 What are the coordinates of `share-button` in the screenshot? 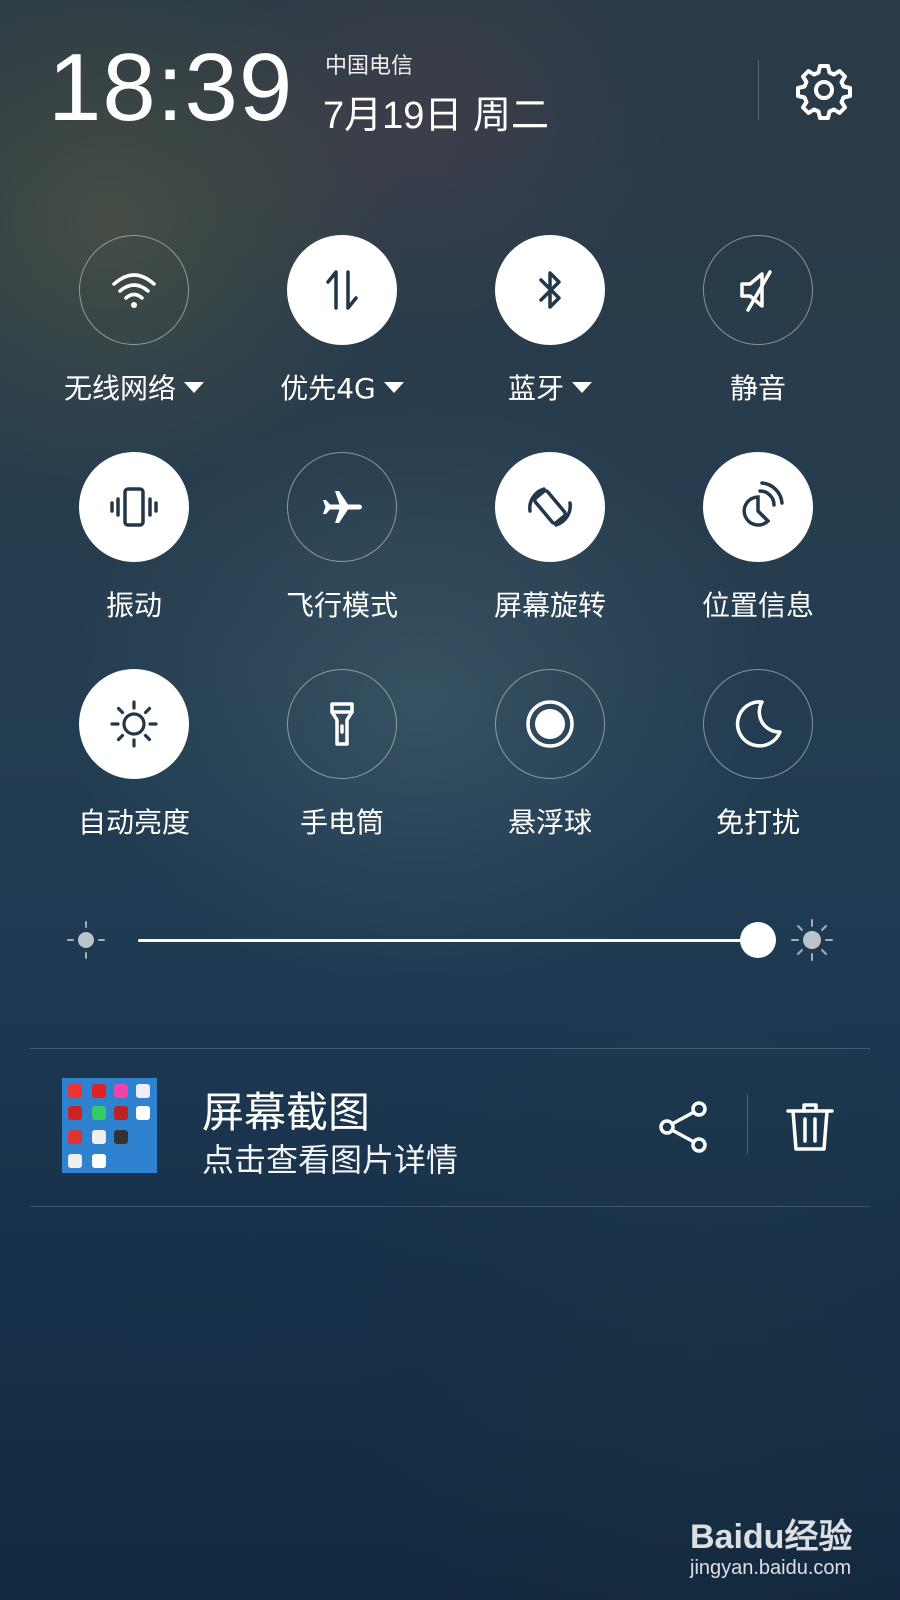 It's located at (685, 1127).